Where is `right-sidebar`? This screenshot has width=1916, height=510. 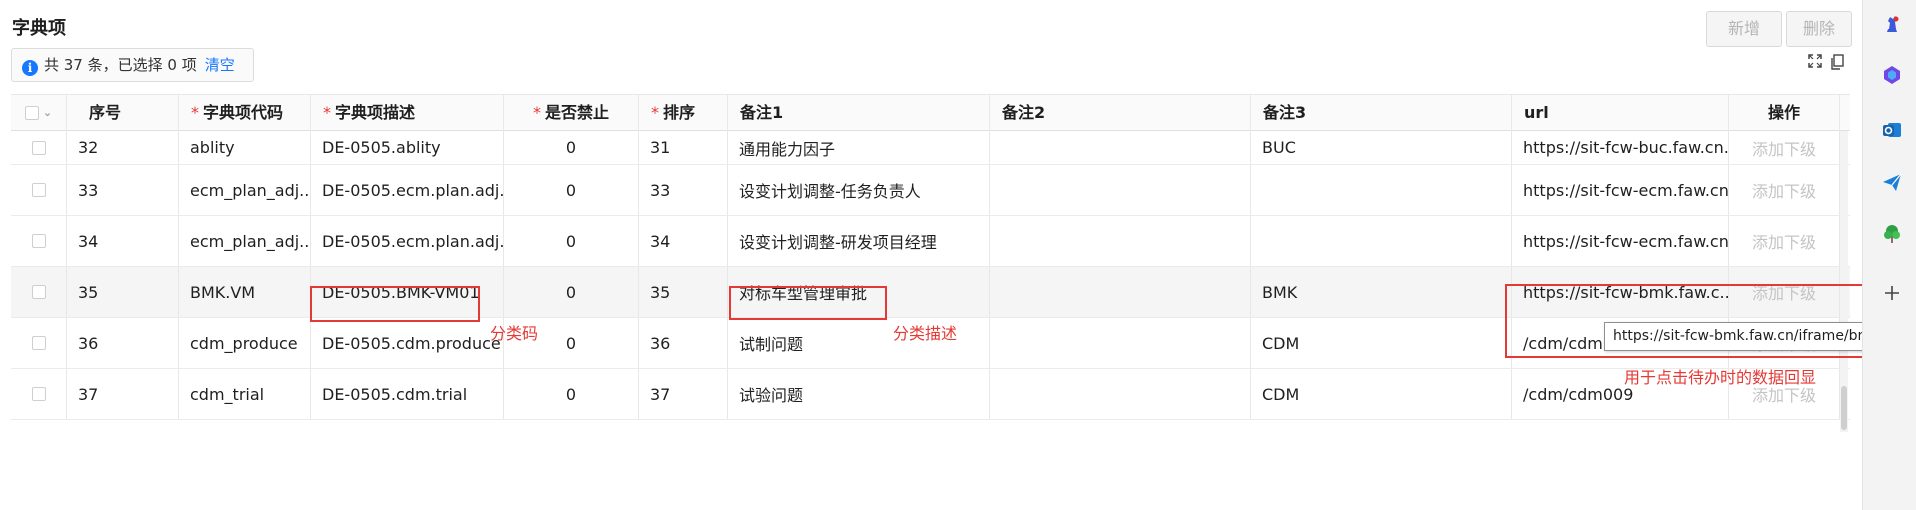 right-sidebar is located at coordinates (1889, 255).